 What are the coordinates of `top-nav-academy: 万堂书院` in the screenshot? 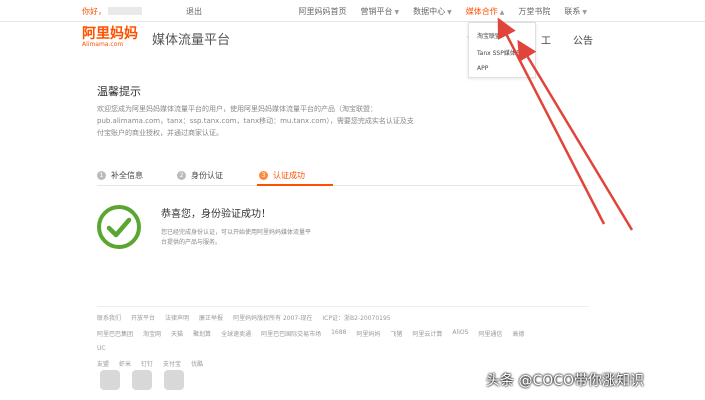 It's located at (534, 11).